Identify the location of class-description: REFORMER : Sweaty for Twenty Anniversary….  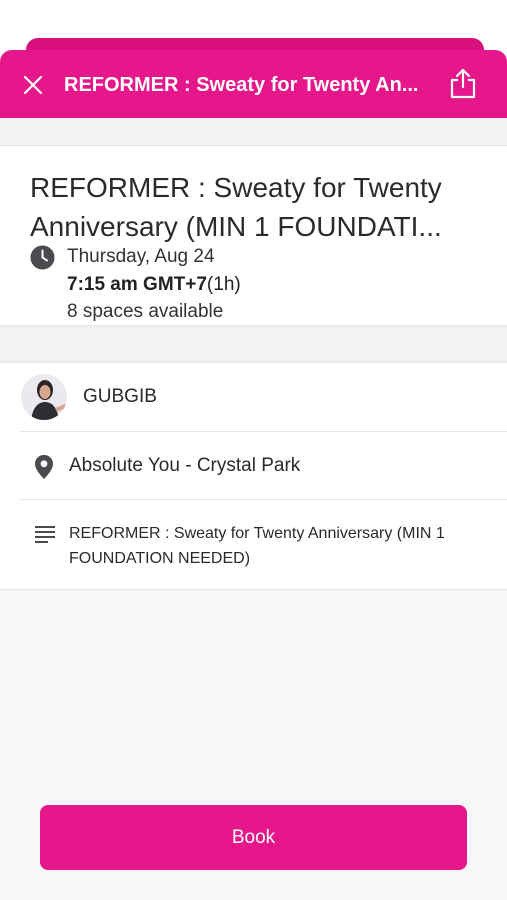
(257, 546).